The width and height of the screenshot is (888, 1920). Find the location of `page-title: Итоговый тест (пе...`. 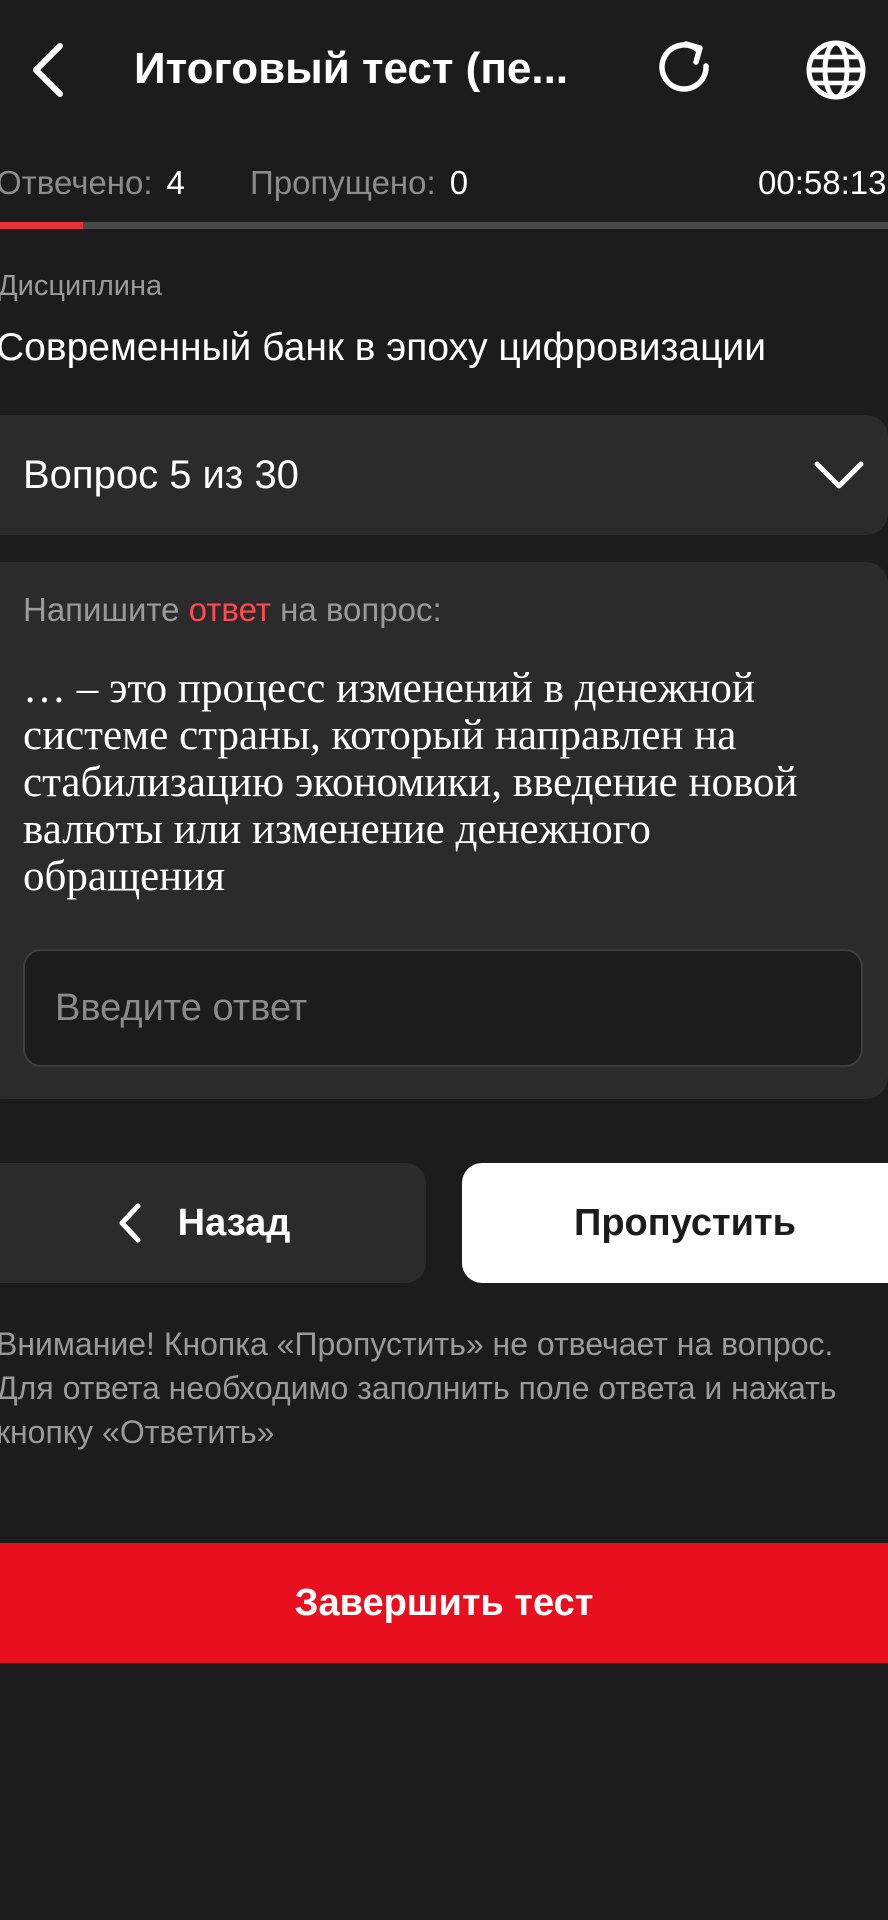

page-title: Итоговый тест (пе... is located at coordinates (351, 68).